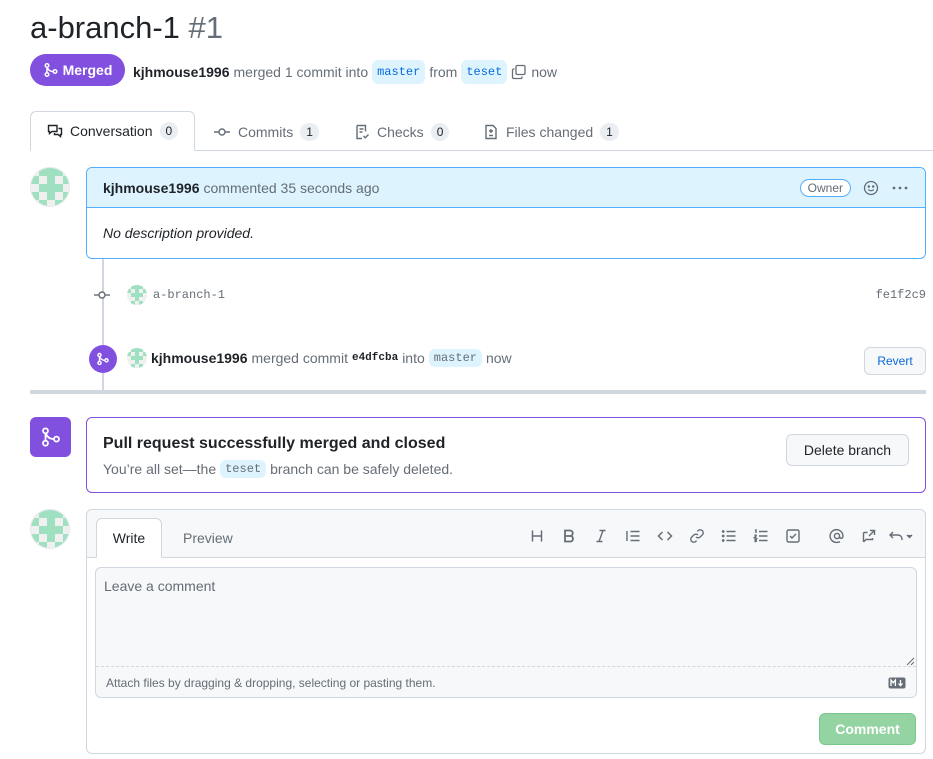 This screenshot has width=933, height=759. Describe the element at coordinates (897, 683) in the screenshot. I see `markdown-icon` at that location.